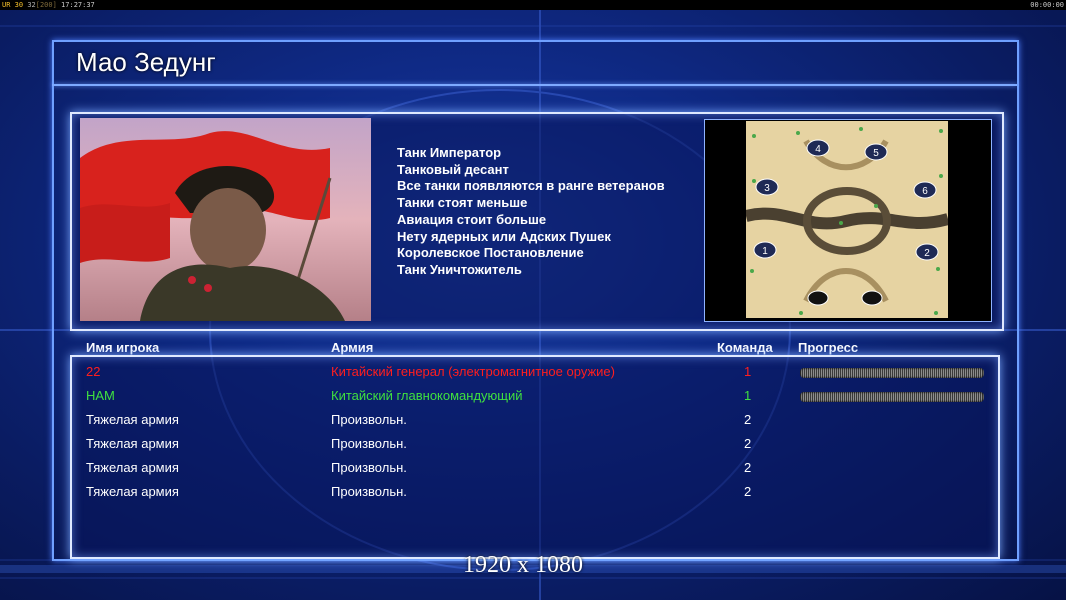 The image size is (1066, 600). What do you see at coordinates (352, 347) in the screenshot?
I see `header-army: Армия` at bounding box center [352, 347].